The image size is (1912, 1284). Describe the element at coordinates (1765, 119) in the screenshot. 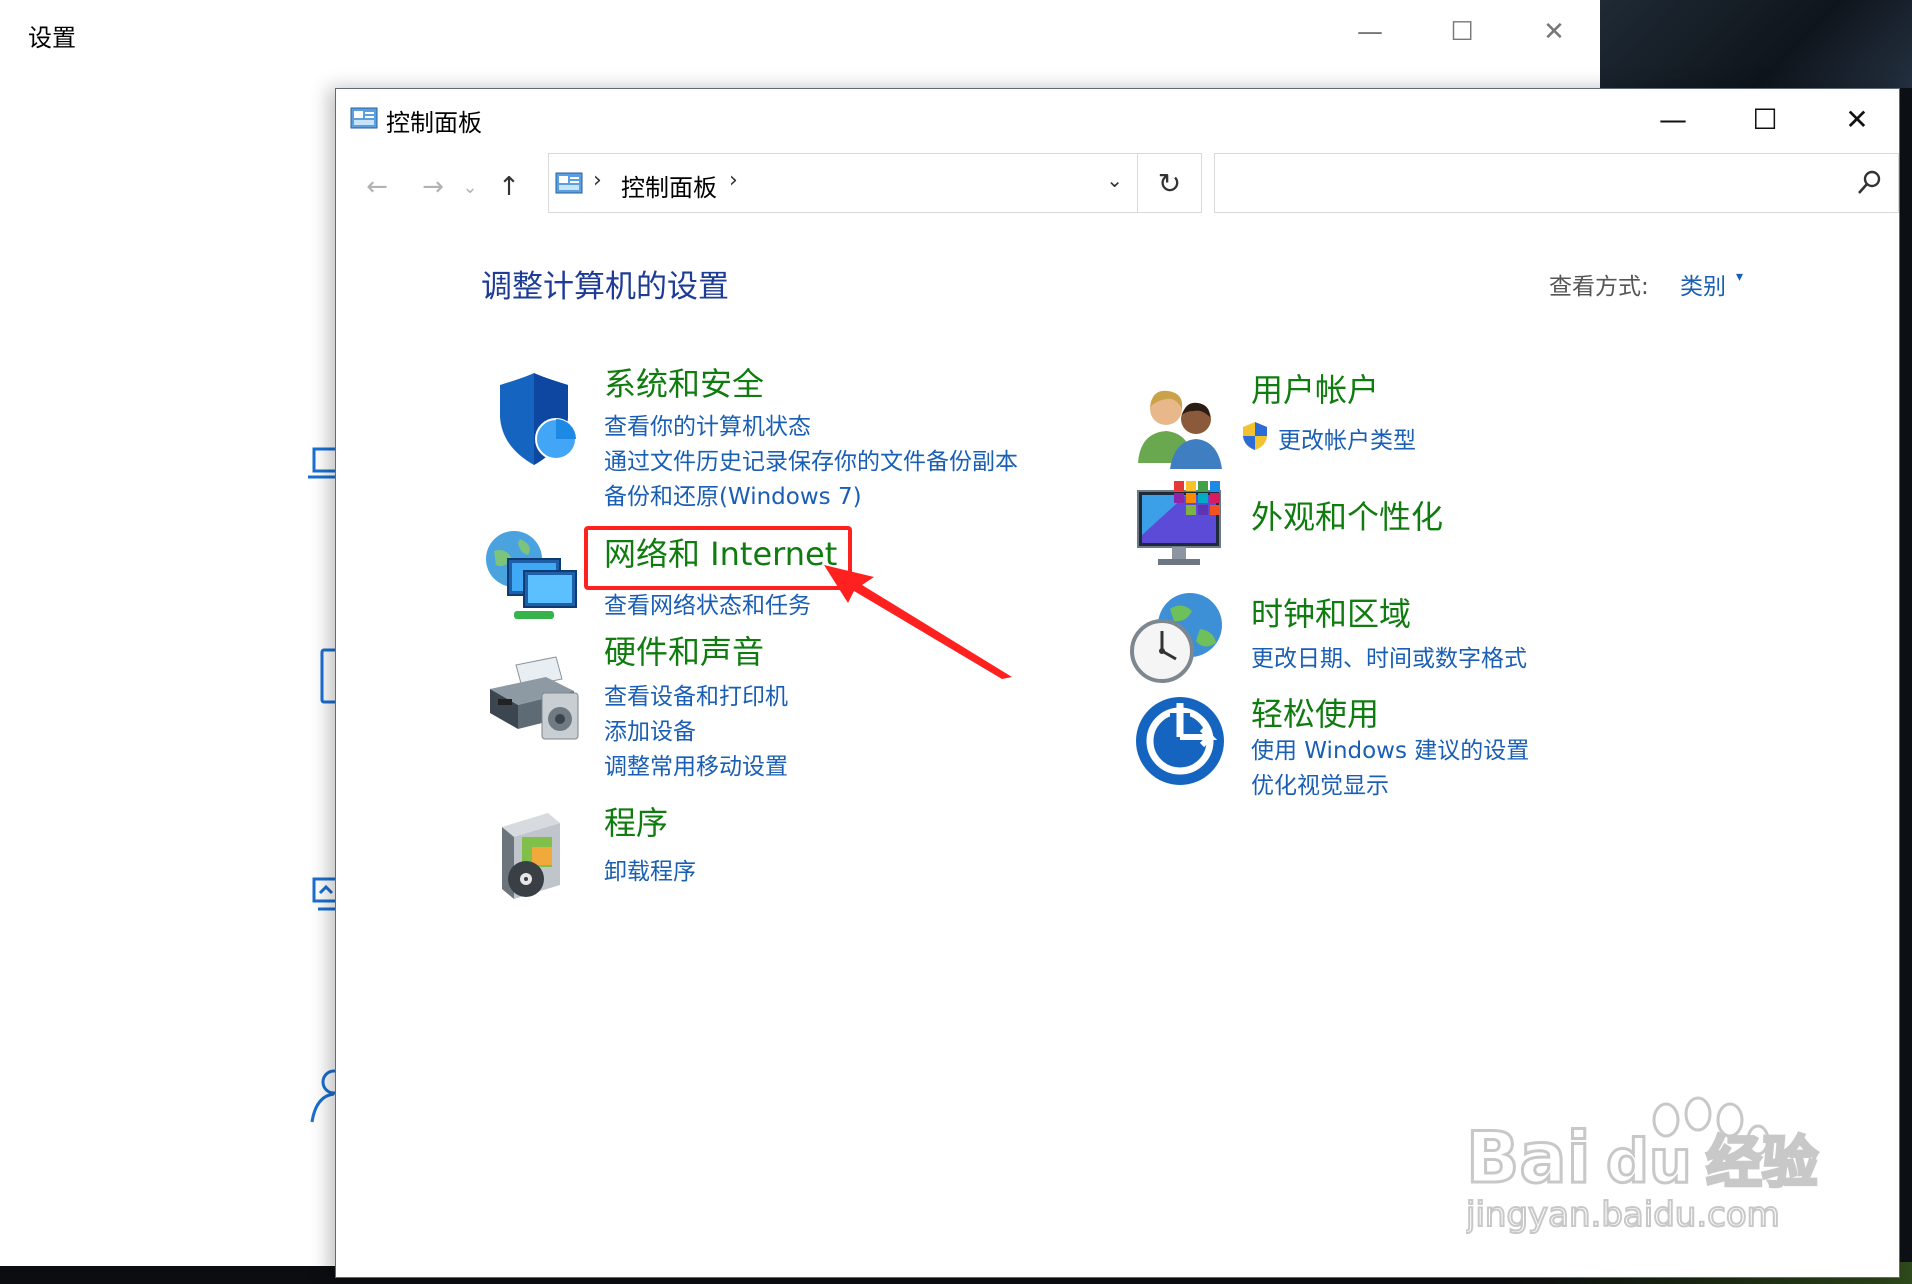

I see `maximize-button: ☐` at that location.